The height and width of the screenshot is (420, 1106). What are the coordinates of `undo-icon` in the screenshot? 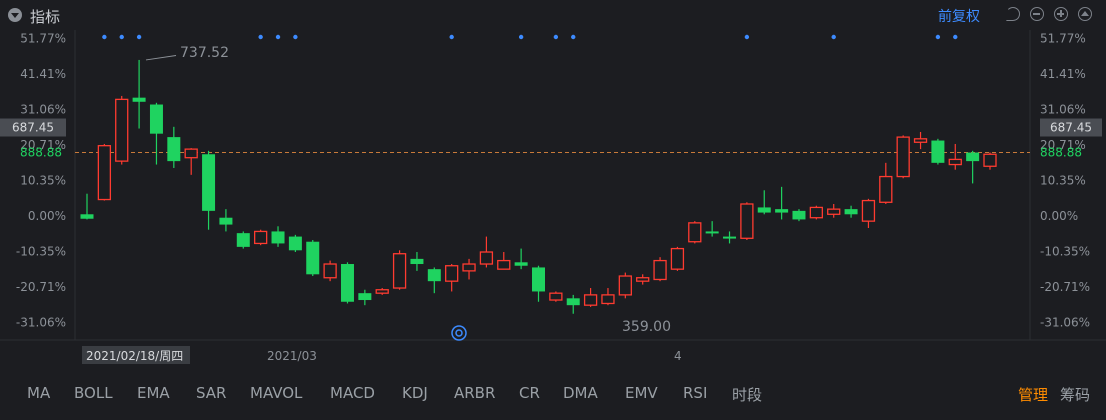 It's located at (1013, 14).